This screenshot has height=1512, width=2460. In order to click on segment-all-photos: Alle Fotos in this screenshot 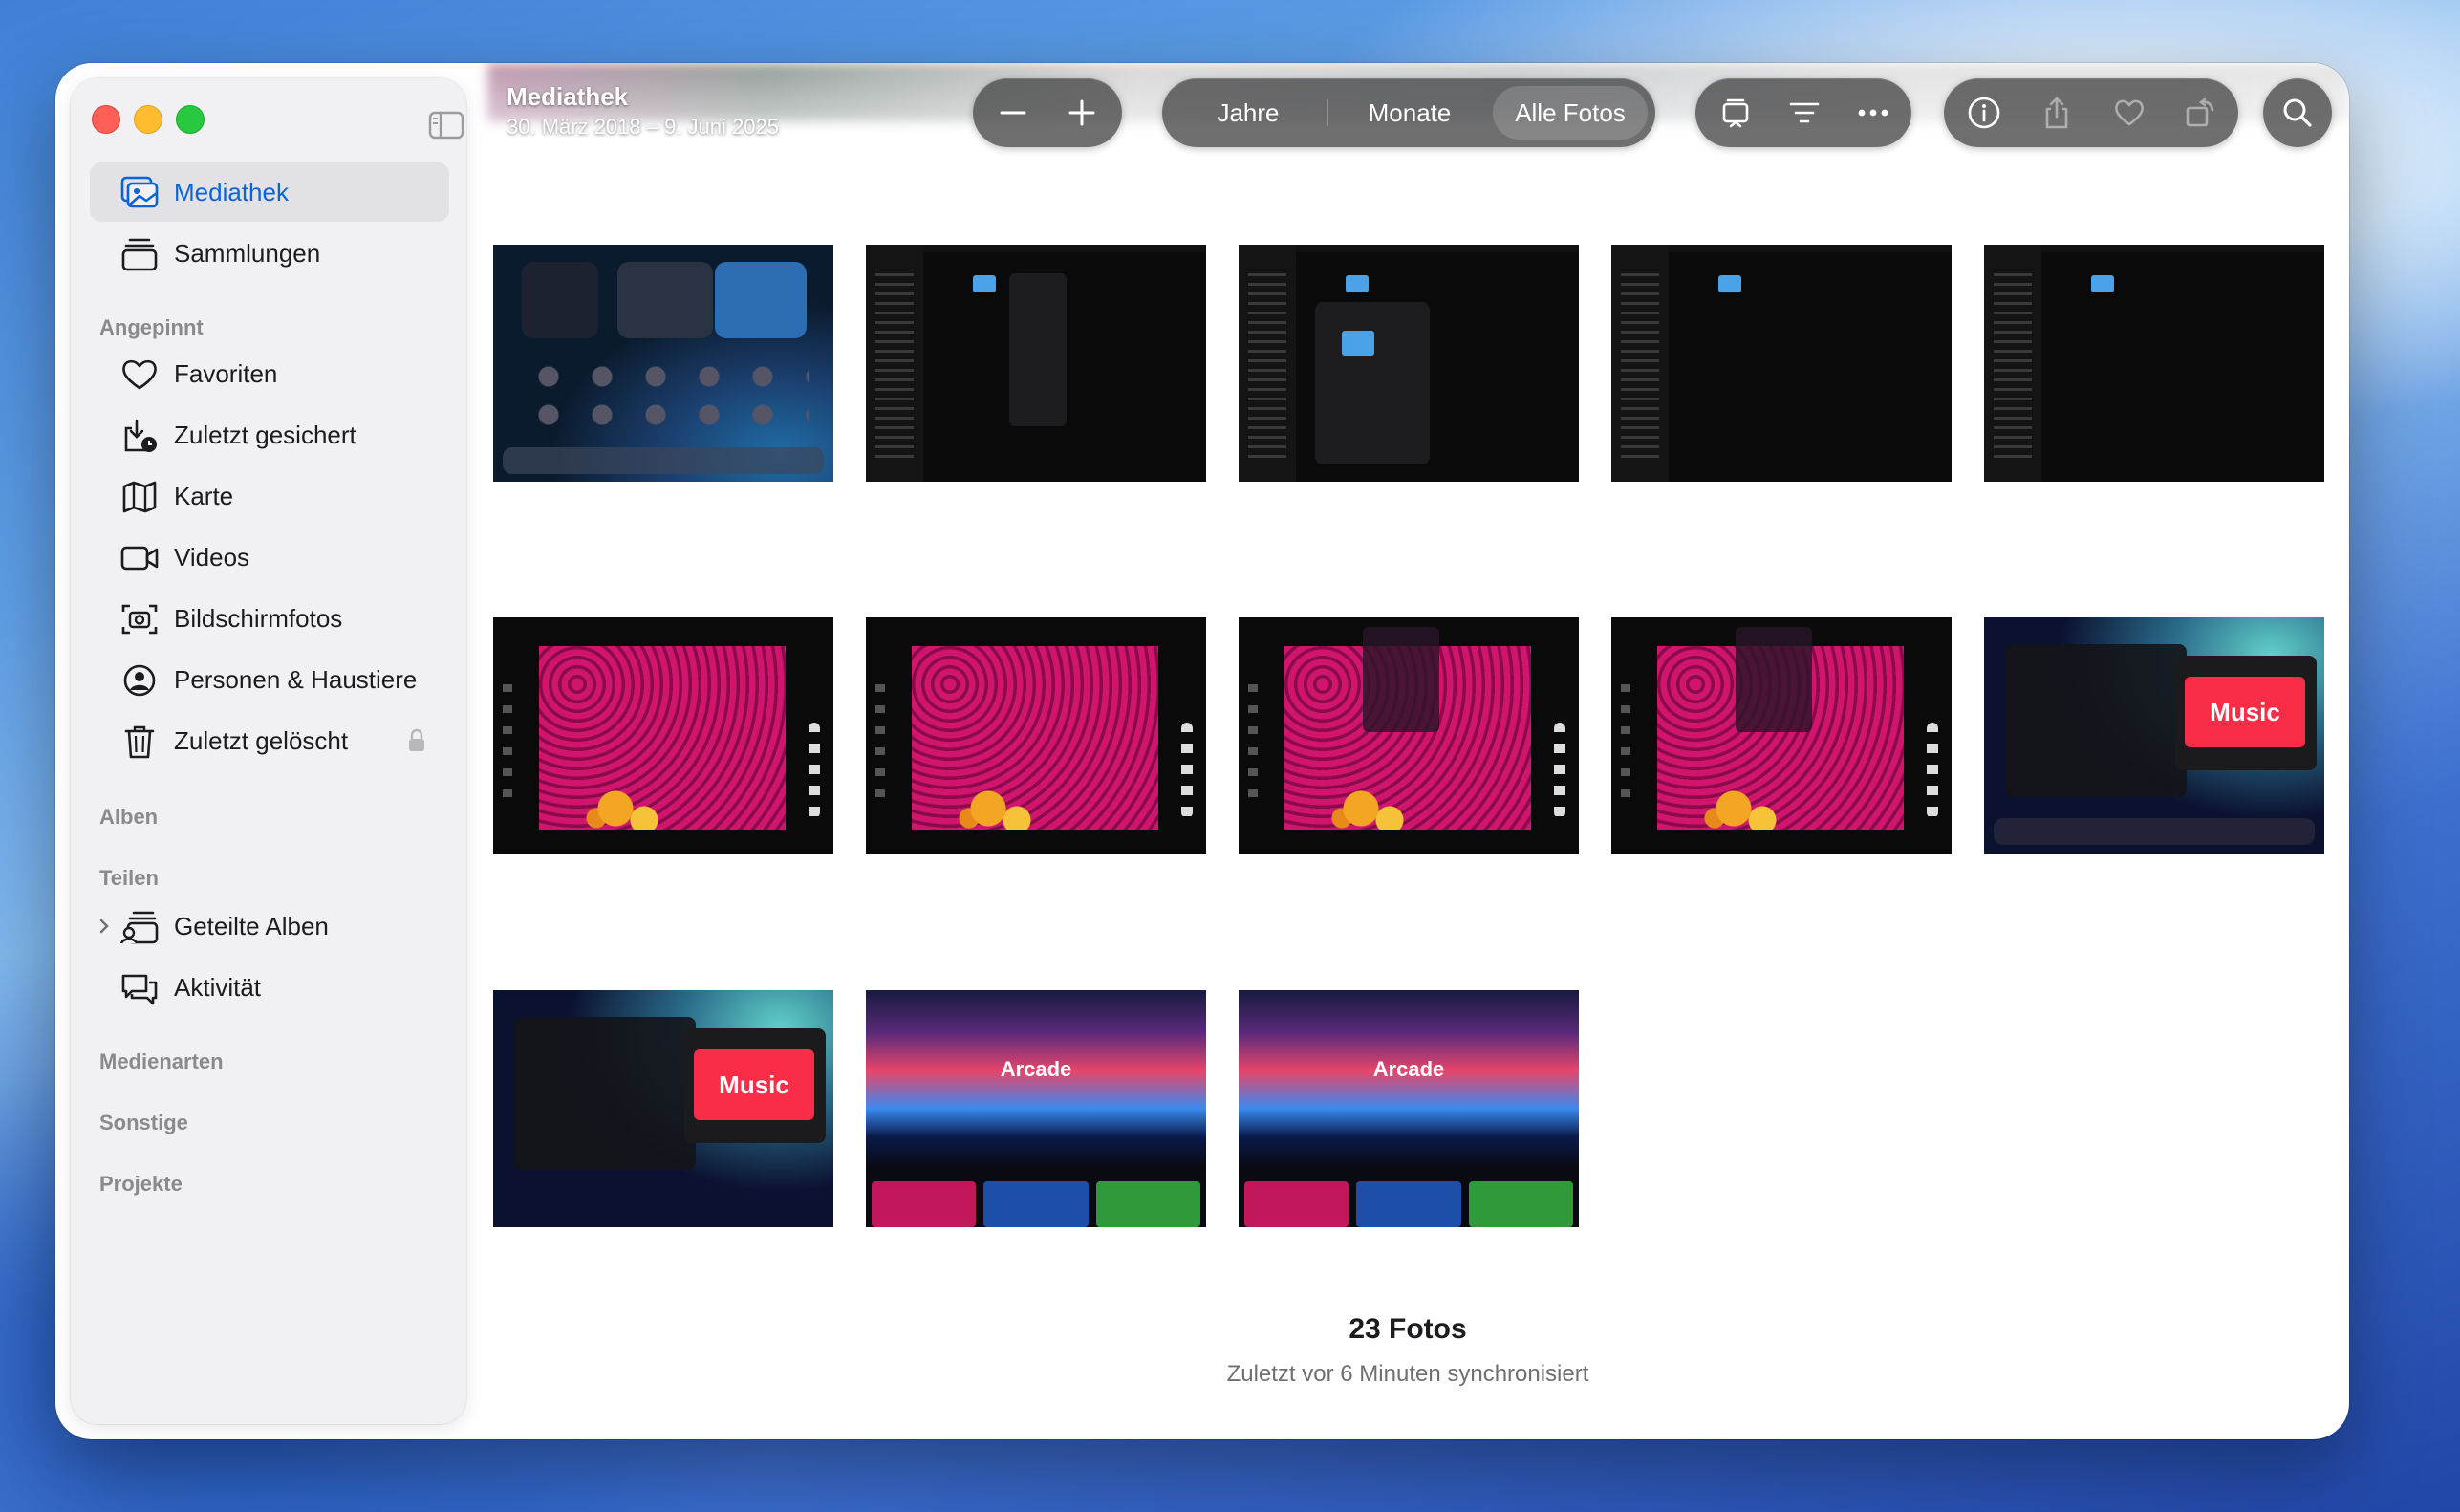, I will do `click(1570, 112)`.